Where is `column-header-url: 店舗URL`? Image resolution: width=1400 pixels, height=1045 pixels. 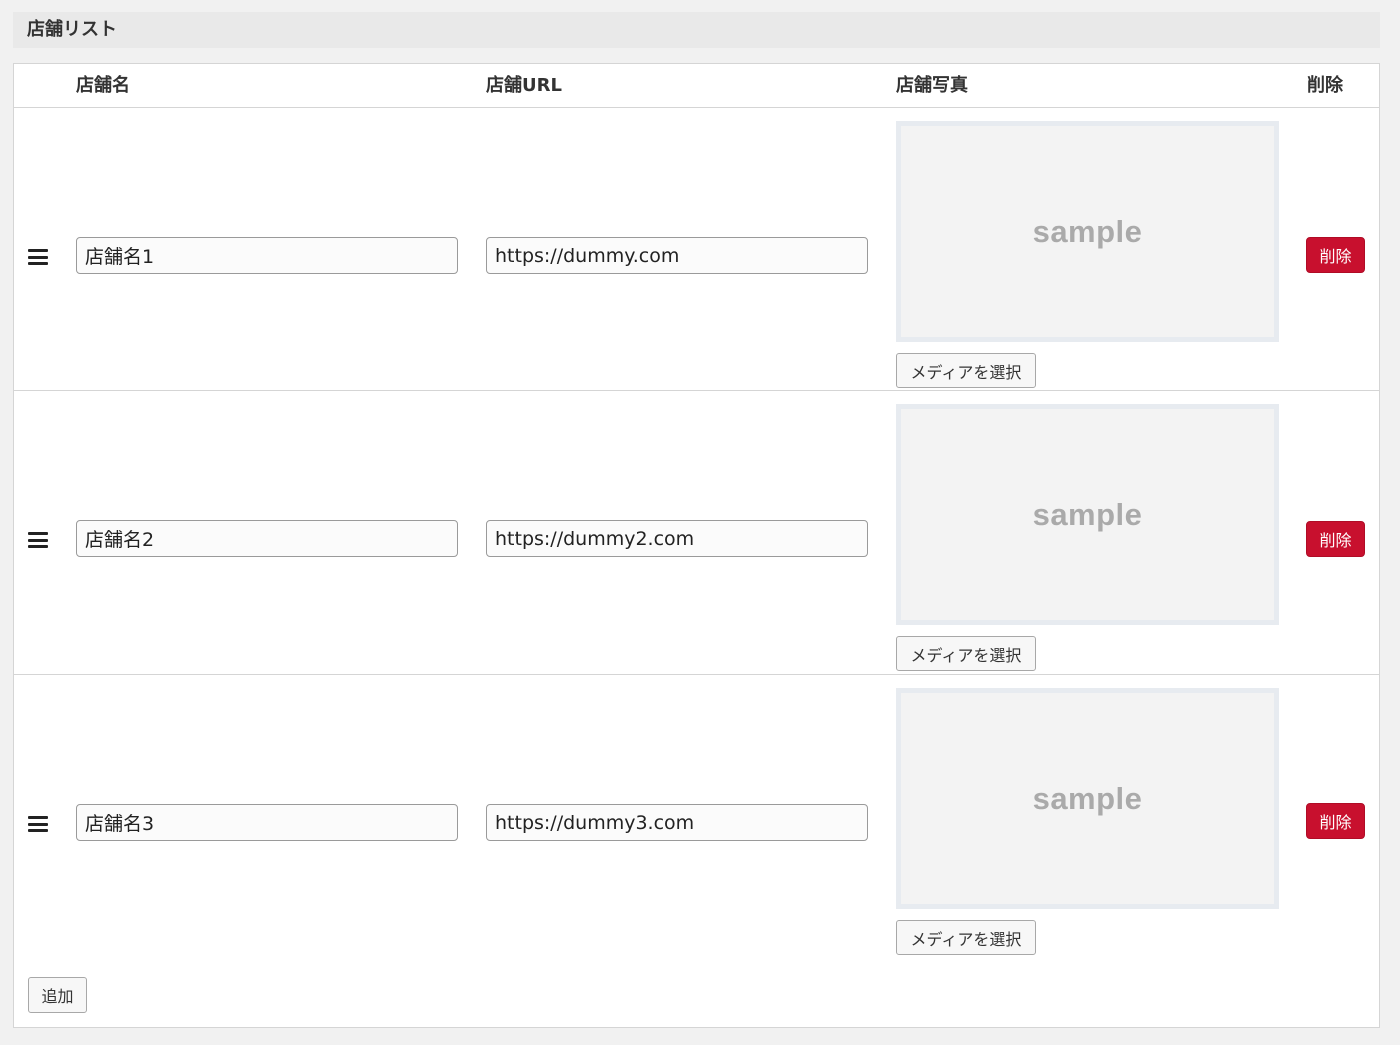 column-header-url: 店舗URL is located at coordinates (524, 85).